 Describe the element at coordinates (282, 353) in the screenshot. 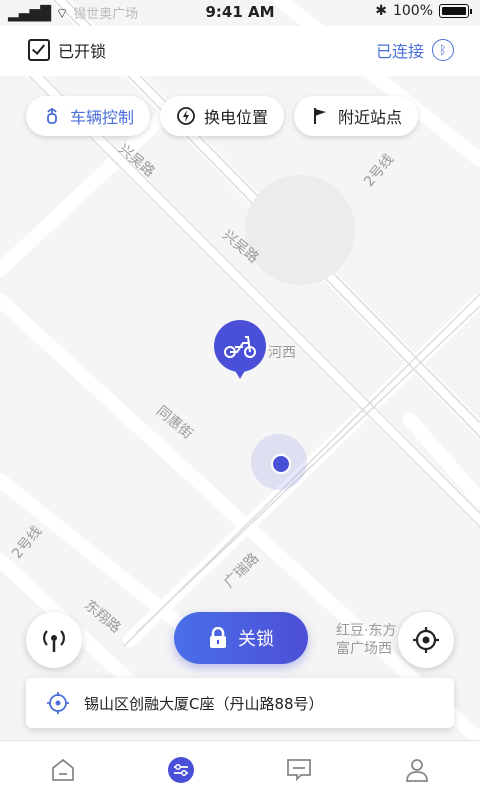

I see `road-label: 河西` at that location.